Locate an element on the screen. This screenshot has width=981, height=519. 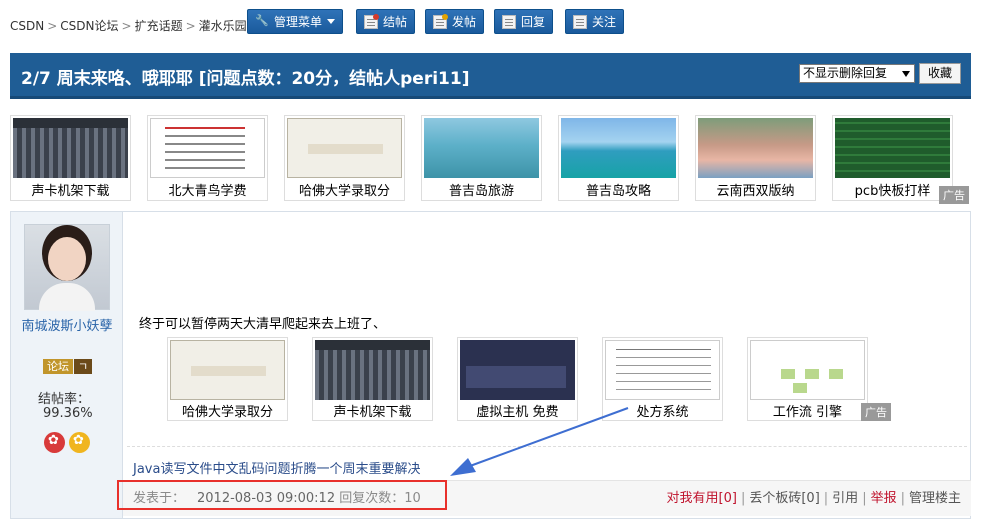
breadcrumb-category: 扩充话题 is located at coordinates (159, 26).